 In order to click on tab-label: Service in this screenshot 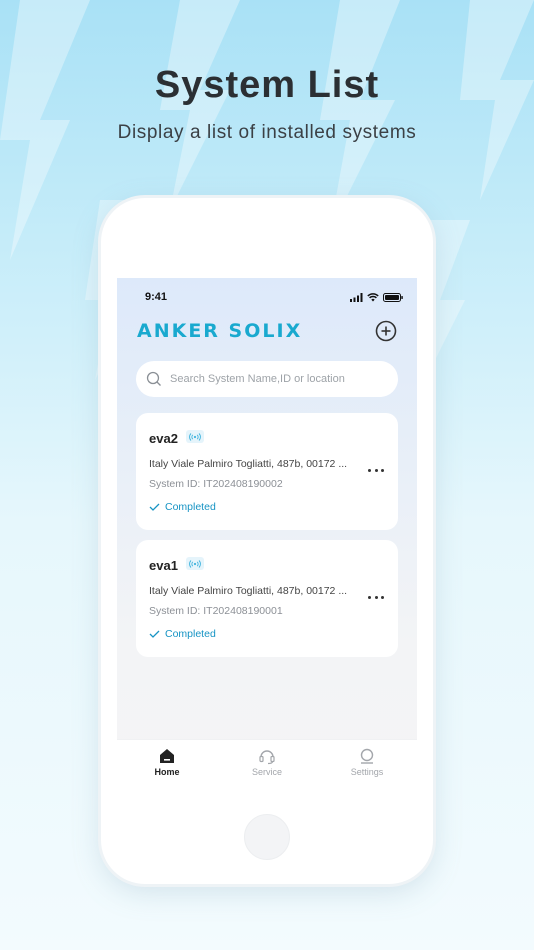, I will do `click(266, 772)`.